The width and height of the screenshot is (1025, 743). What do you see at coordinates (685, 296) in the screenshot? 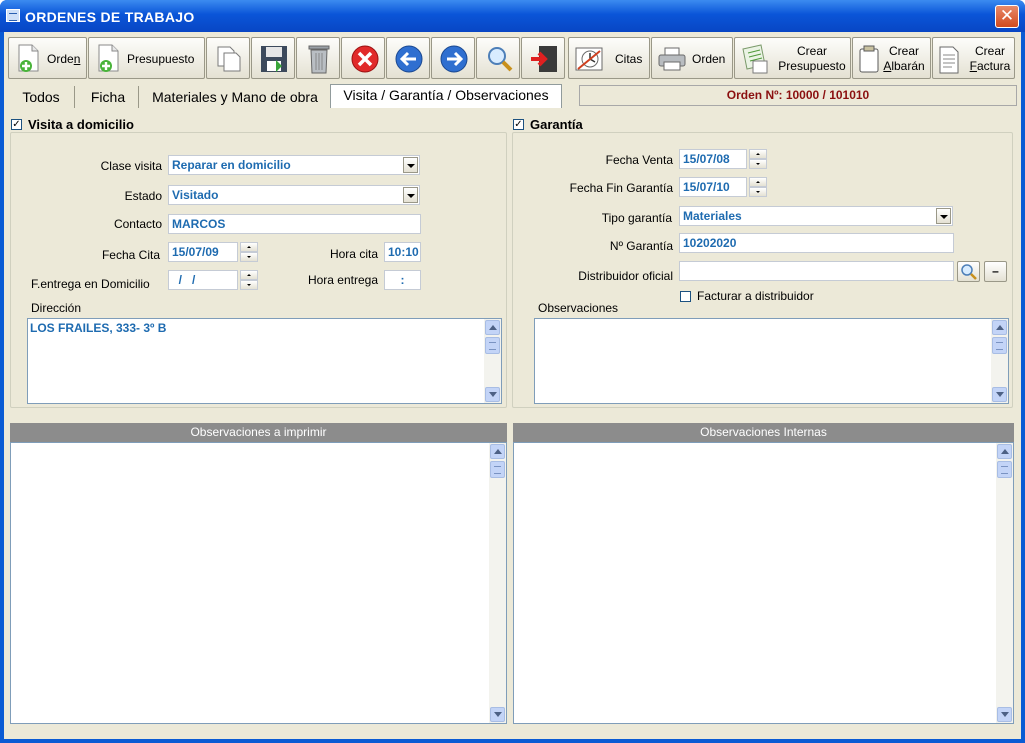
I see `facturar-distribuidor-checkbox` at bounding box center [685, 296].